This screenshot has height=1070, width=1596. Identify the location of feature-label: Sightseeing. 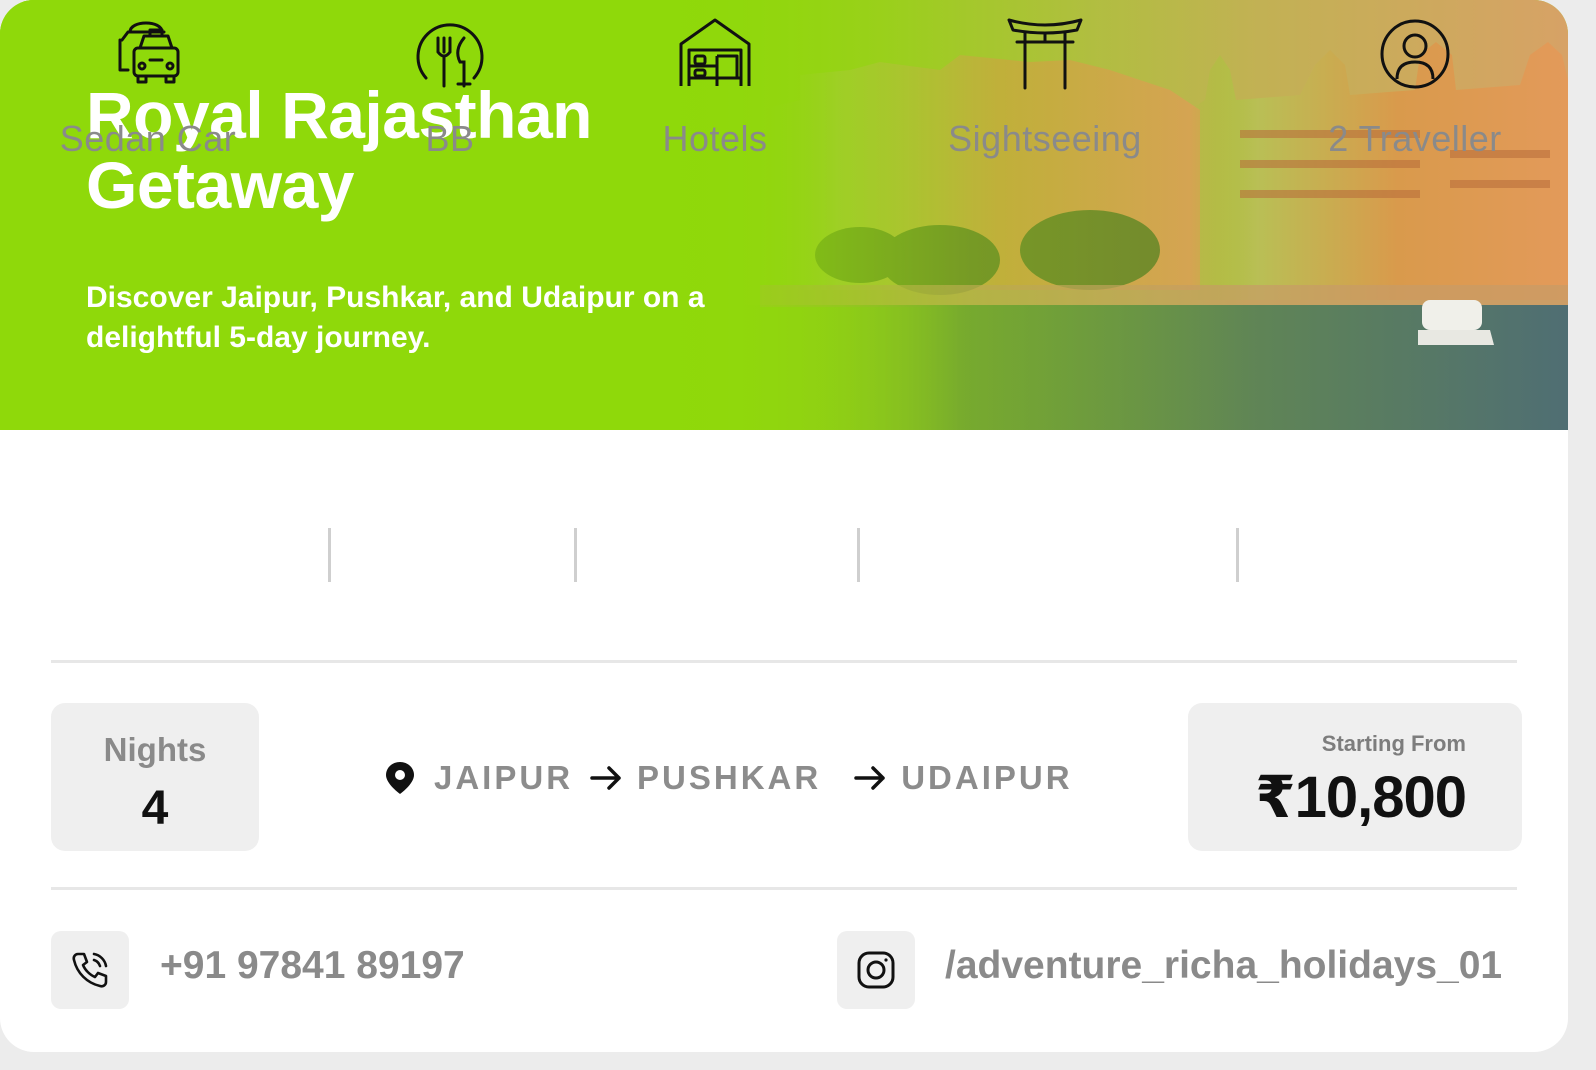
(1045, 138).